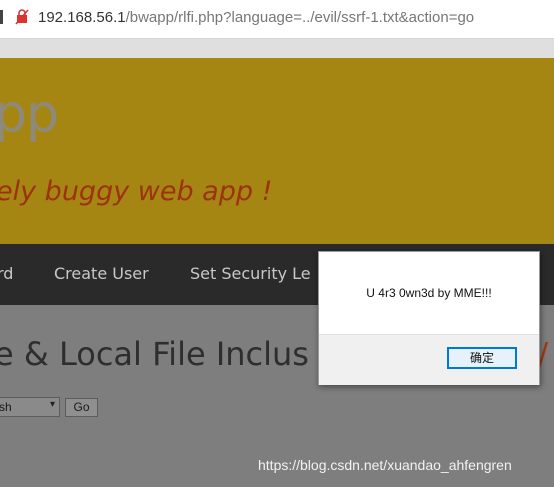 This screenshot has width=554, height=487. What do you see at coordinates (22, 17) in the screenshot?
I see `not-secure-icon` at bounding box center [22, 17].